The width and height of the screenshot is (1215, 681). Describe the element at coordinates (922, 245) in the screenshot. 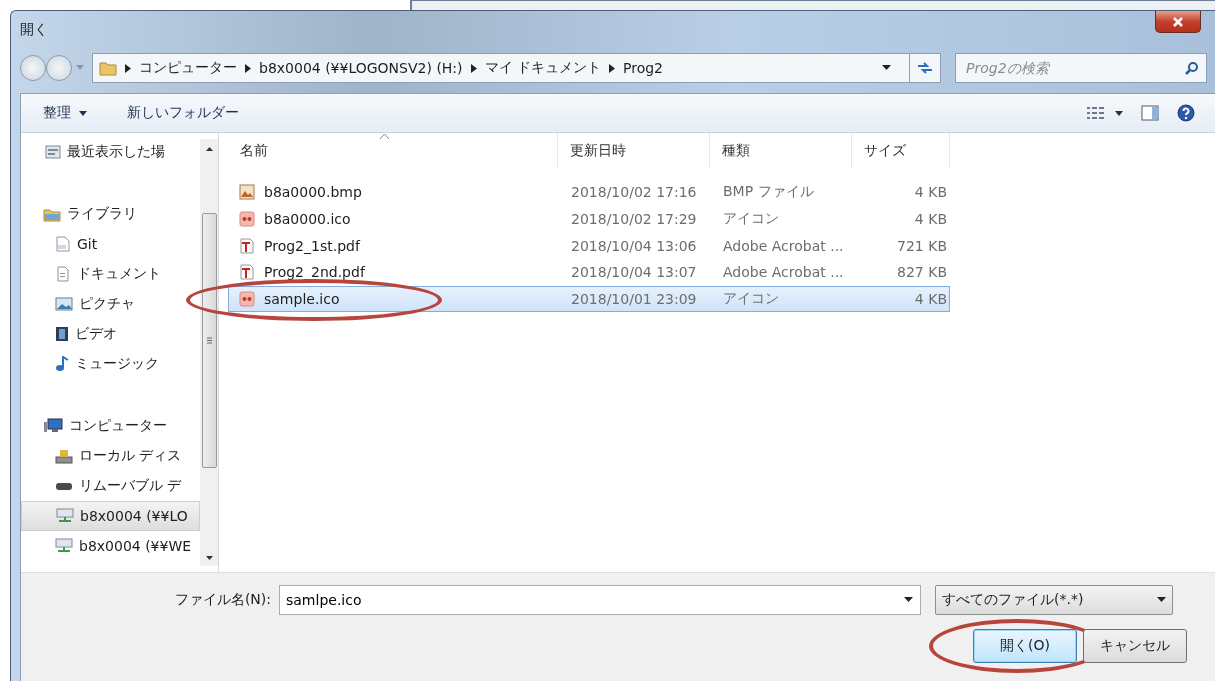

I see `file-size: 721 KB` at that location.